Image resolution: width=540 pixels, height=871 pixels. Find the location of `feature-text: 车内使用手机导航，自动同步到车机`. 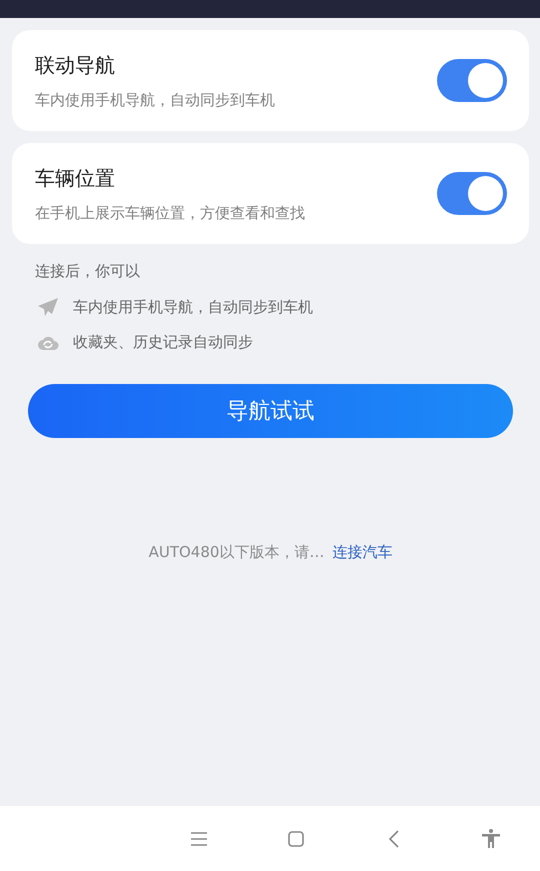

feature-text: 车内使用手机导航，自动同步到车机 is located at coordinates (193, 307).